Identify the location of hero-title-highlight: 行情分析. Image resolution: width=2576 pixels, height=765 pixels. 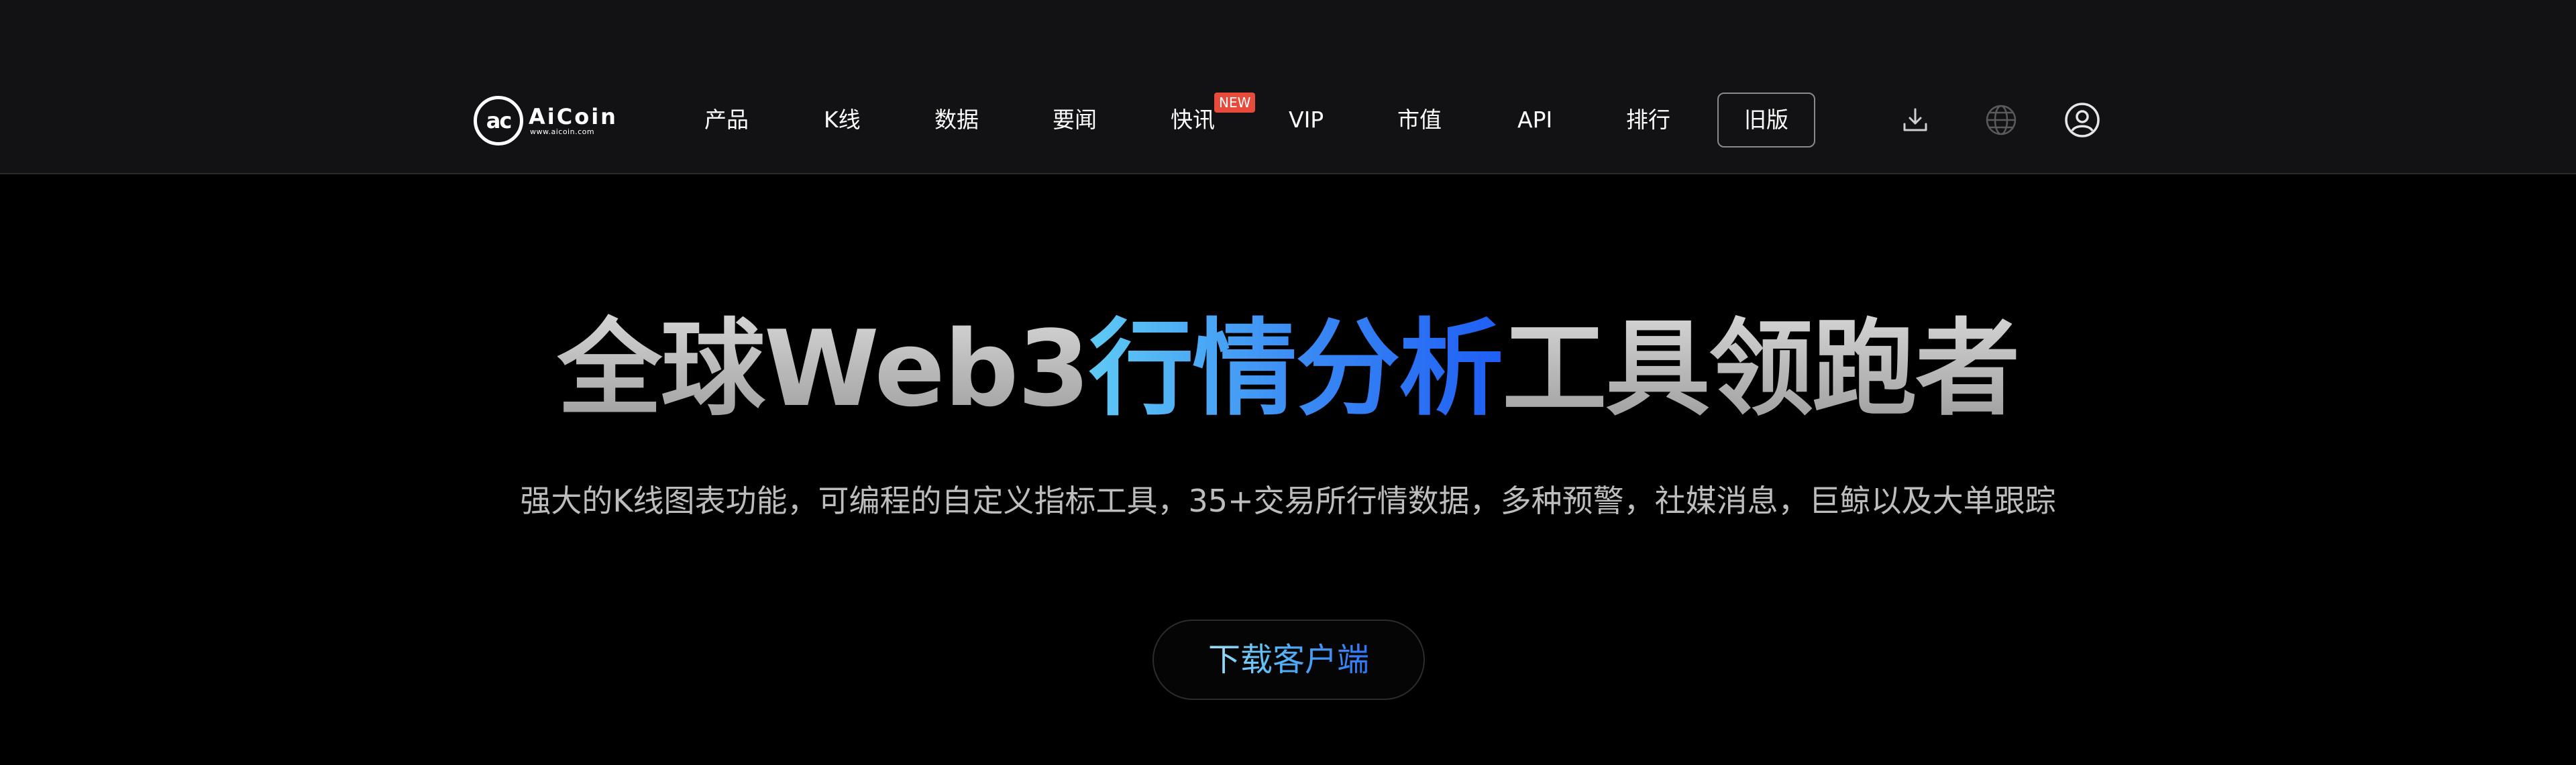
(1296, 369).